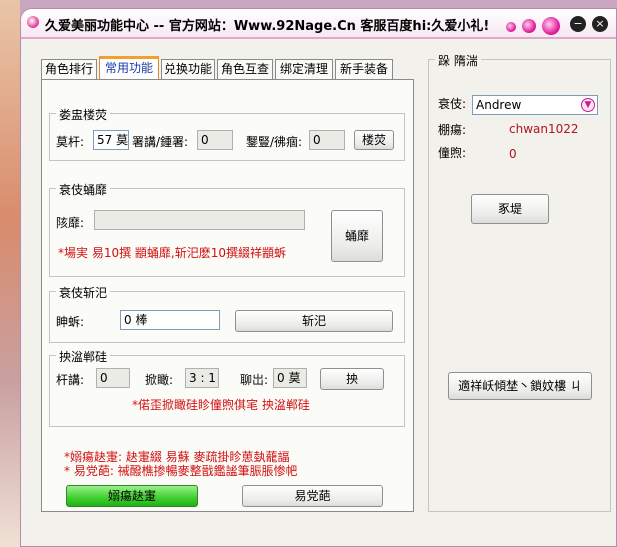  What do you see at coordinates (327, 140) in the screenshot?
I see `rate-field: 0` at bounding box center [327, 140].